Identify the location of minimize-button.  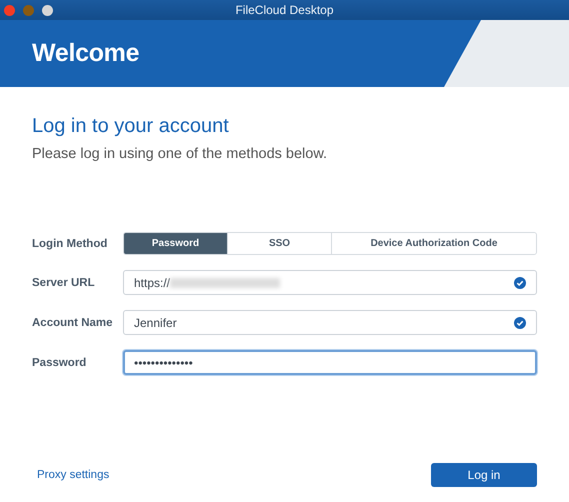
(28, 10).